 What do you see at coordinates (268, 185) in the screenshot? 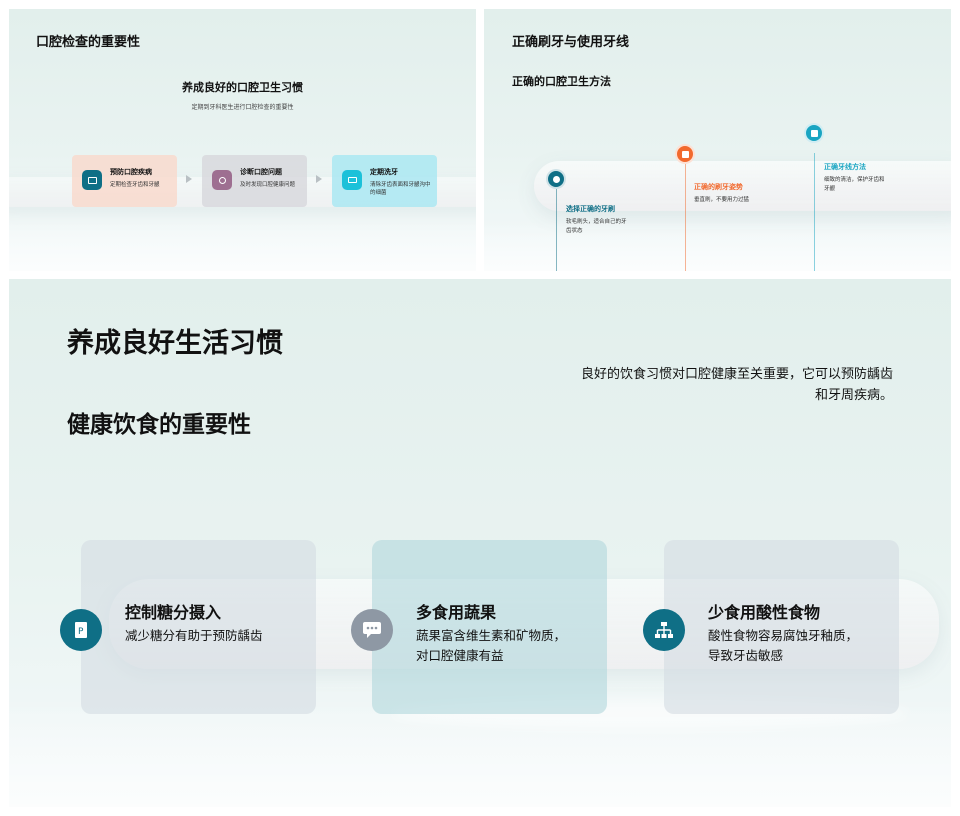
I see `step-desc: 及时发现口腔健康问题` at bounding box center [268, 185].